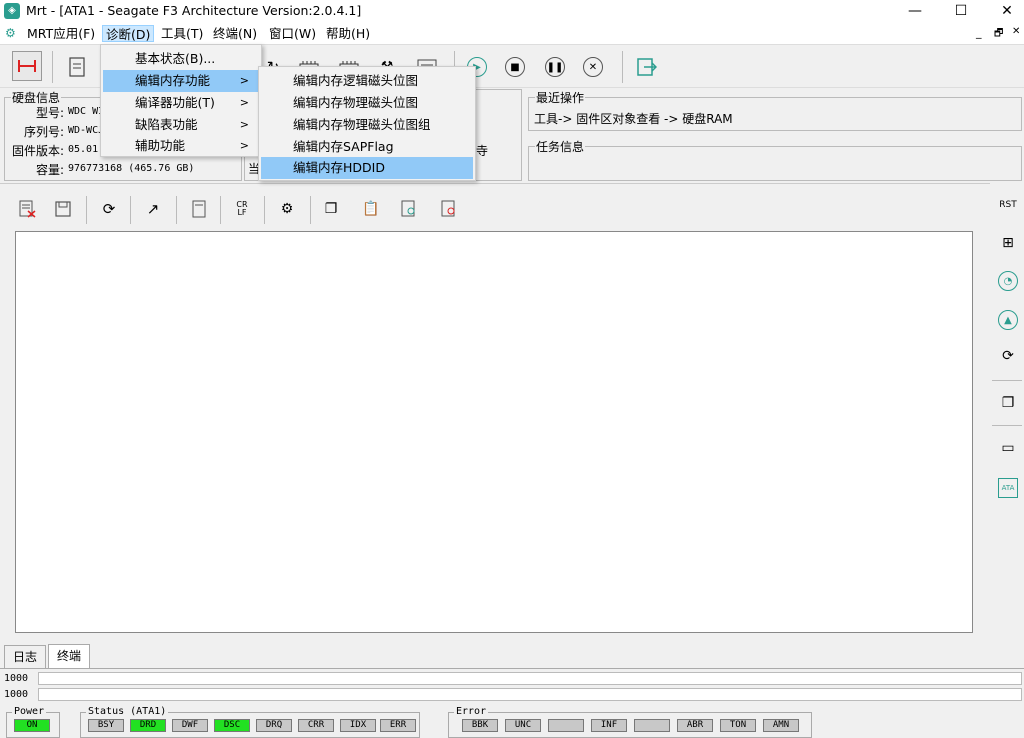  What do you see at coordinates (633, 119) in the screenshot?
I see `recent-ops-text: 工具-> 固件区对象查看 -> 硬盘RAM` at bounding box center [633, 119].